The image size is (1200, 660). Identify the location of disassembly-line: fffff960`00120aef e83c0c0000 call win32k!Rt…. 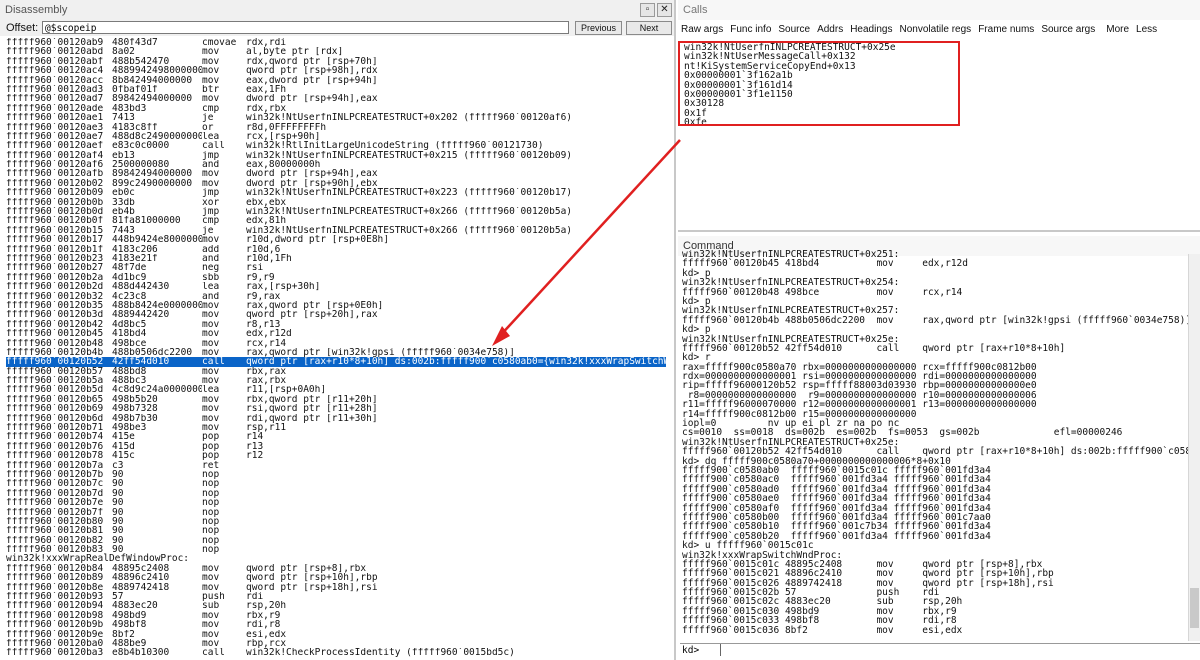
(336, 145).